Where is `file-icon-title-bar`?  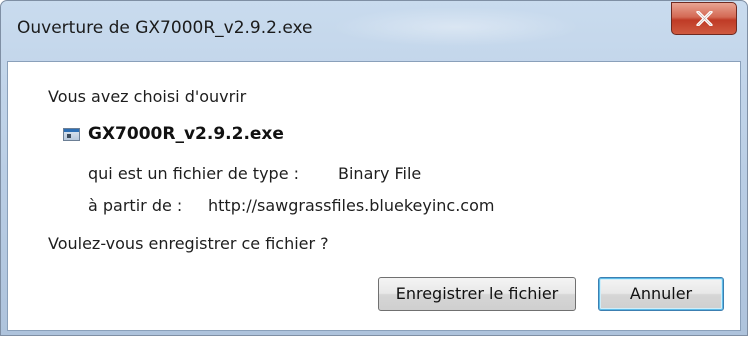 file-icon-title-bar is located at coordinates (71, 130).